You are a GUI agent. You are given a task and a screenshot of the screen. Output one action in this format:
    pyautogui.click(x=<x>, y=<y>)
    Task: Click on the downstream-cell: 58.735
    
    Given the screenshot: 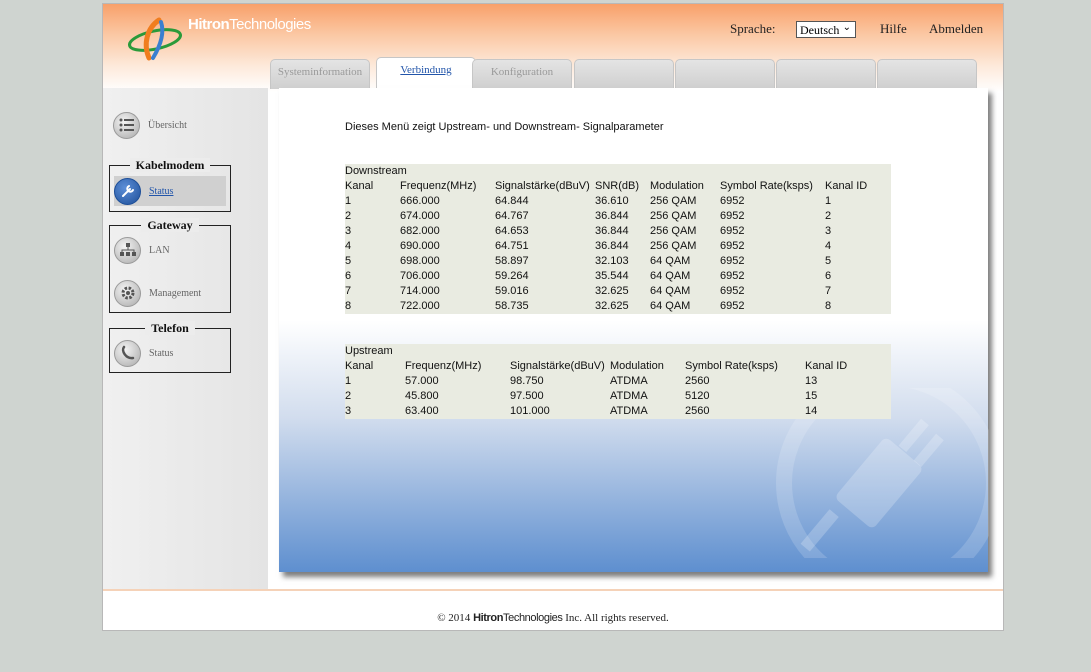 What is the action you would take?
    pyautogui.click(x=512, y=306)
    